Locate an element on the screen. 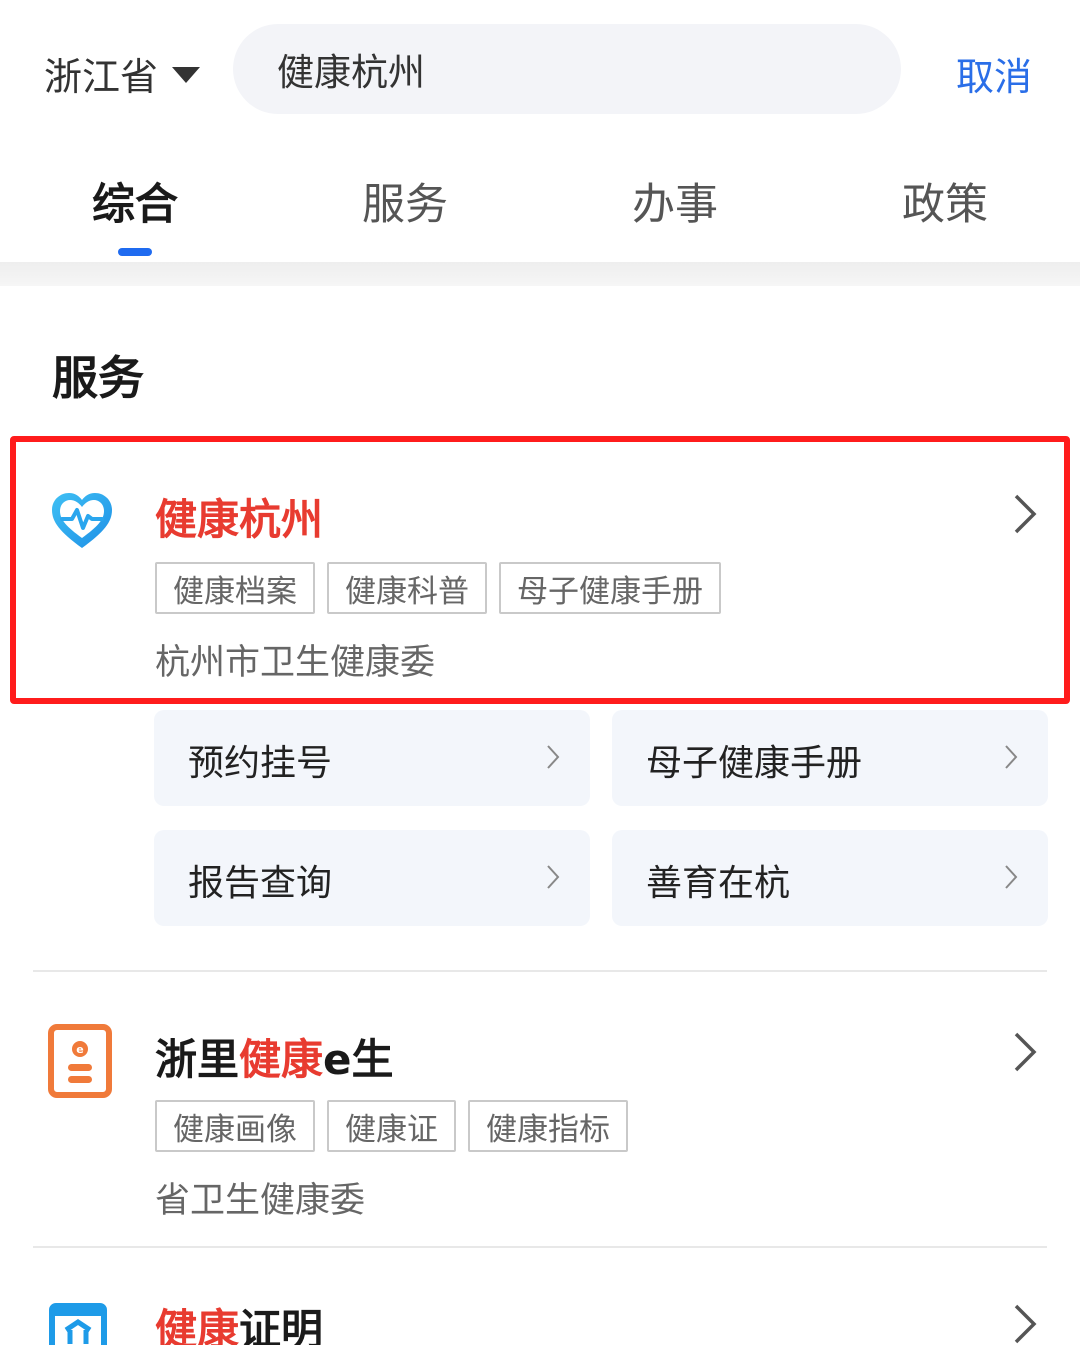 The image size is (1080, 1345). province-selector: 浙江省 is located at coordinates (122, 73).